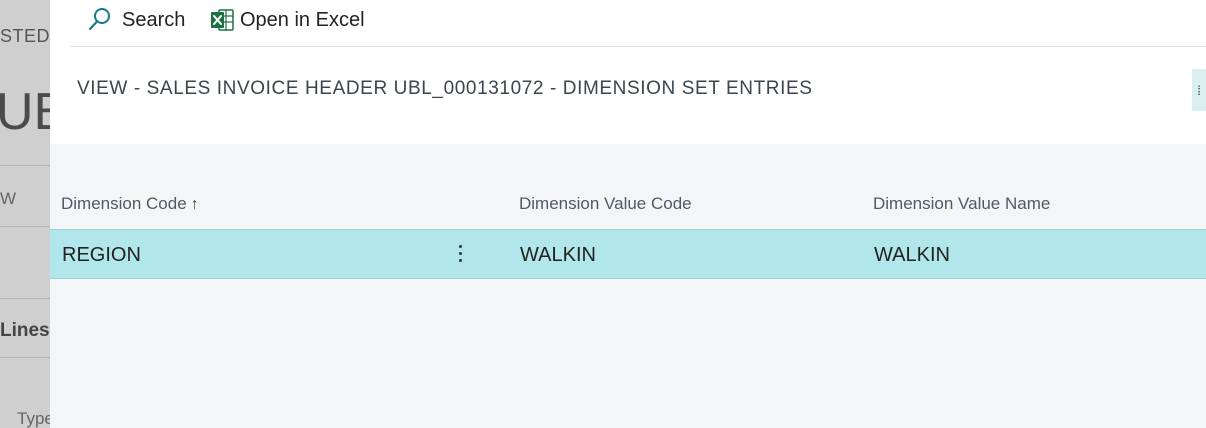 Image resolution: width=1206 pixels, height=428 pixels. I want to click on column-header-dimension-value-code: Dimension Value Code, so click(605, 204).